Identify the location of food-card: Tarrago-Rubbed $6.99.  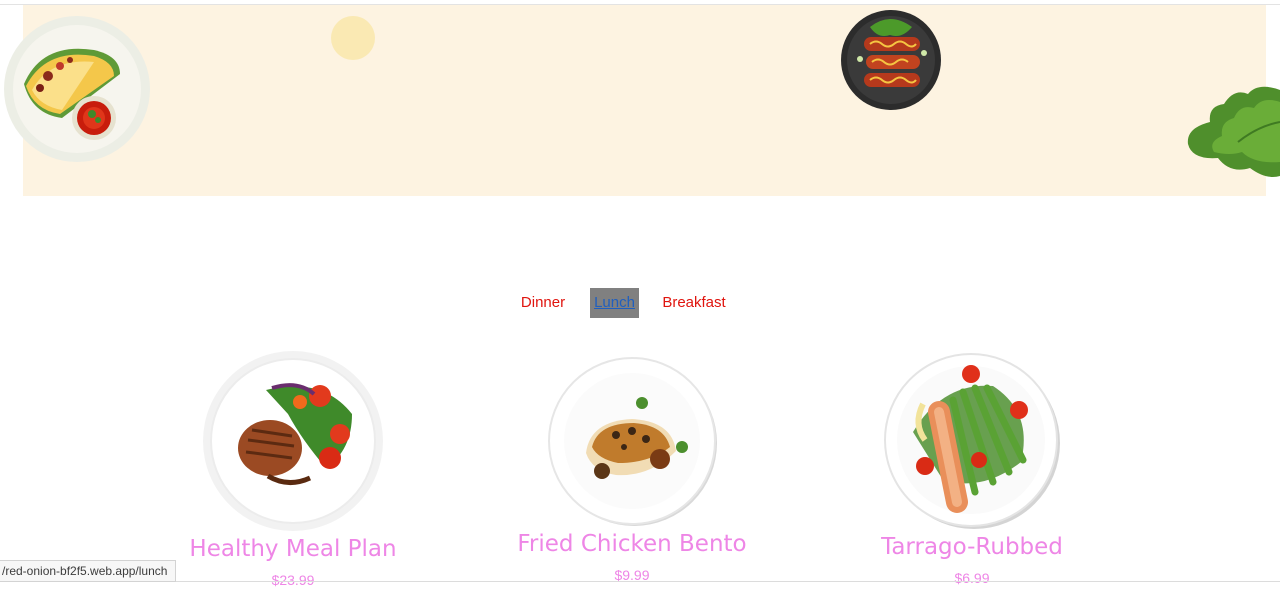
(972, 468).